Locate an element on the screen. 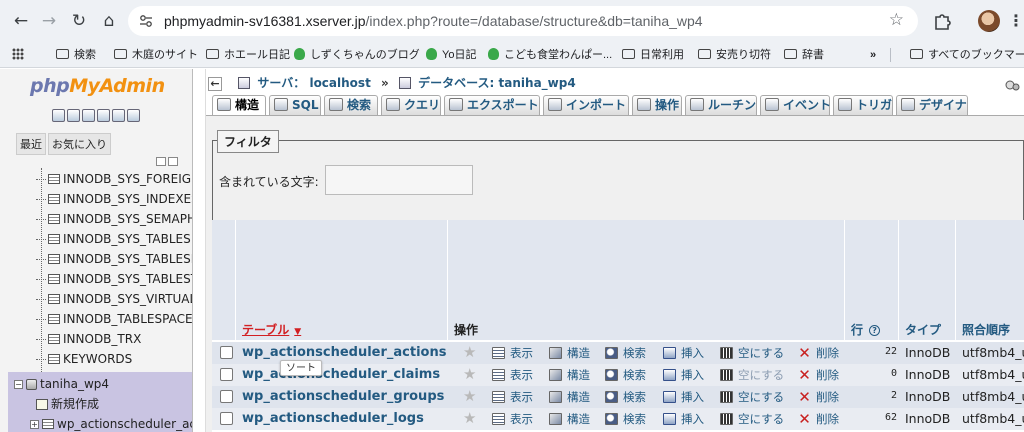 The width and height of the screenshot is (1024, 432). link-icon is located at coordinates (173, 161).